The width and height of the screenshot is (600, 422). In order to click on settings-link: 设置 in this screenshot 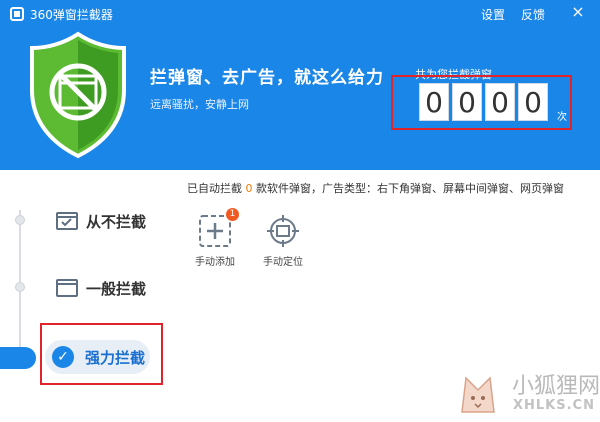, I will do `click(493, 14)`.